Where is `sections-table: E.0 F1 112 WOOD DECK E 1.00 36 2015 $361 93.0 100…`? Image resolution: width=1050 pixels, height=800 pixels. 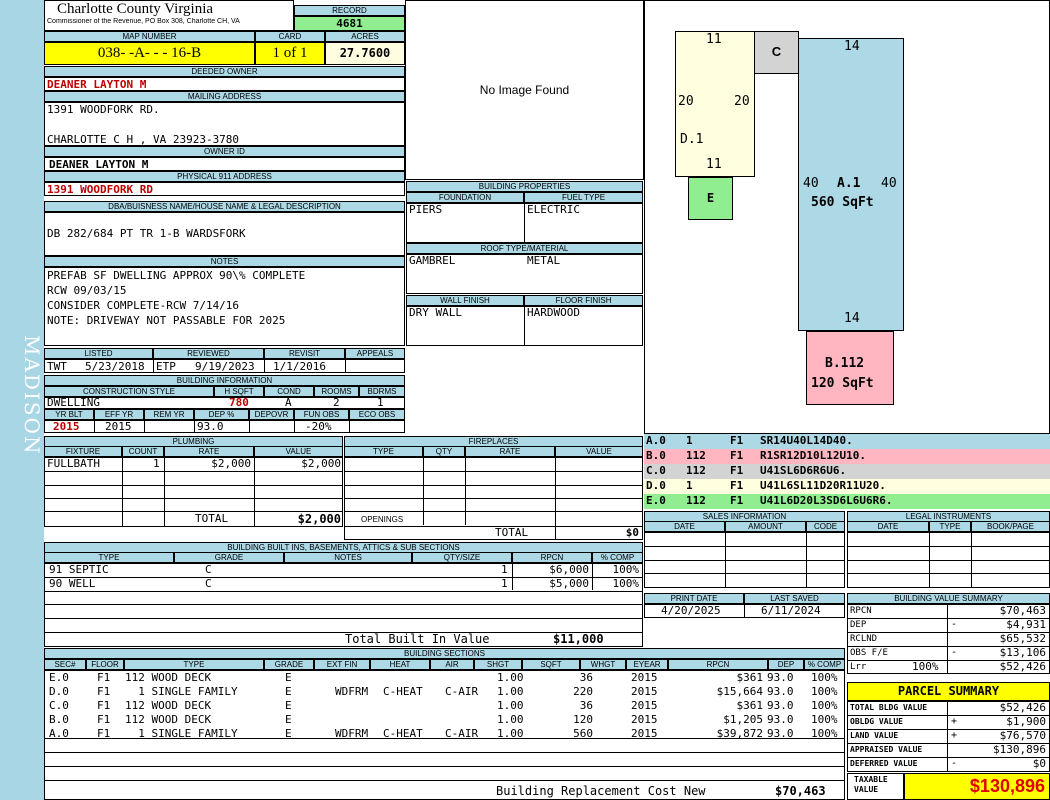 sections-table: E.0 F1 112 WOOD DECK E 1.00 36 2015 $361 93.0 100… is located at coordinates (444, 735).